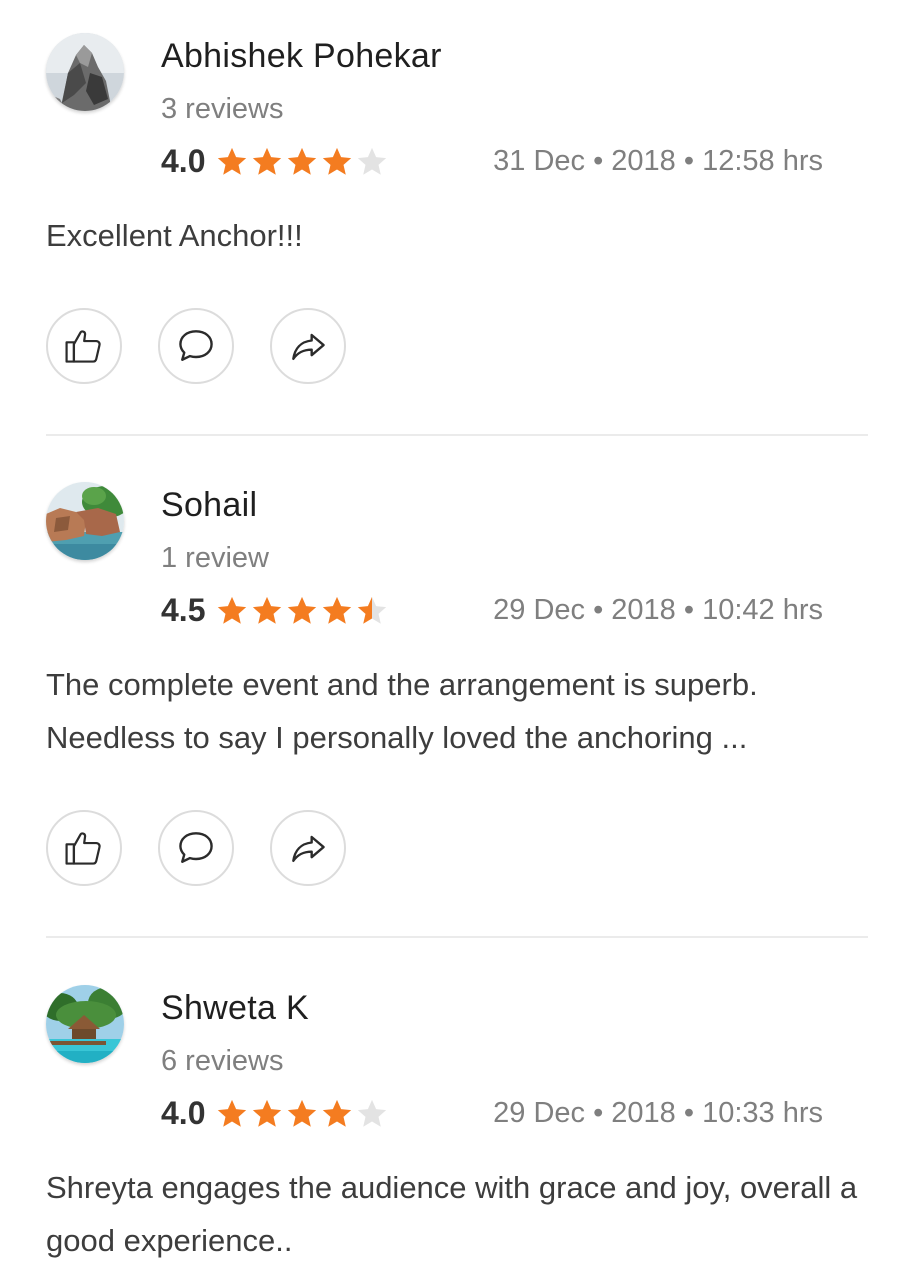 This screenshot has height=1280, width=913. I want to click on rock-avatar-image, so click(85, 72).